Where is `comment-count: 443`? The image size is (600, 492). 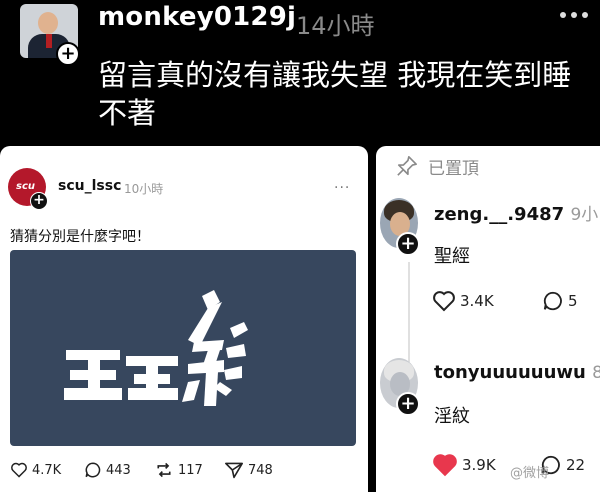
comment-count: 443 is located at coordinates (118, 470).